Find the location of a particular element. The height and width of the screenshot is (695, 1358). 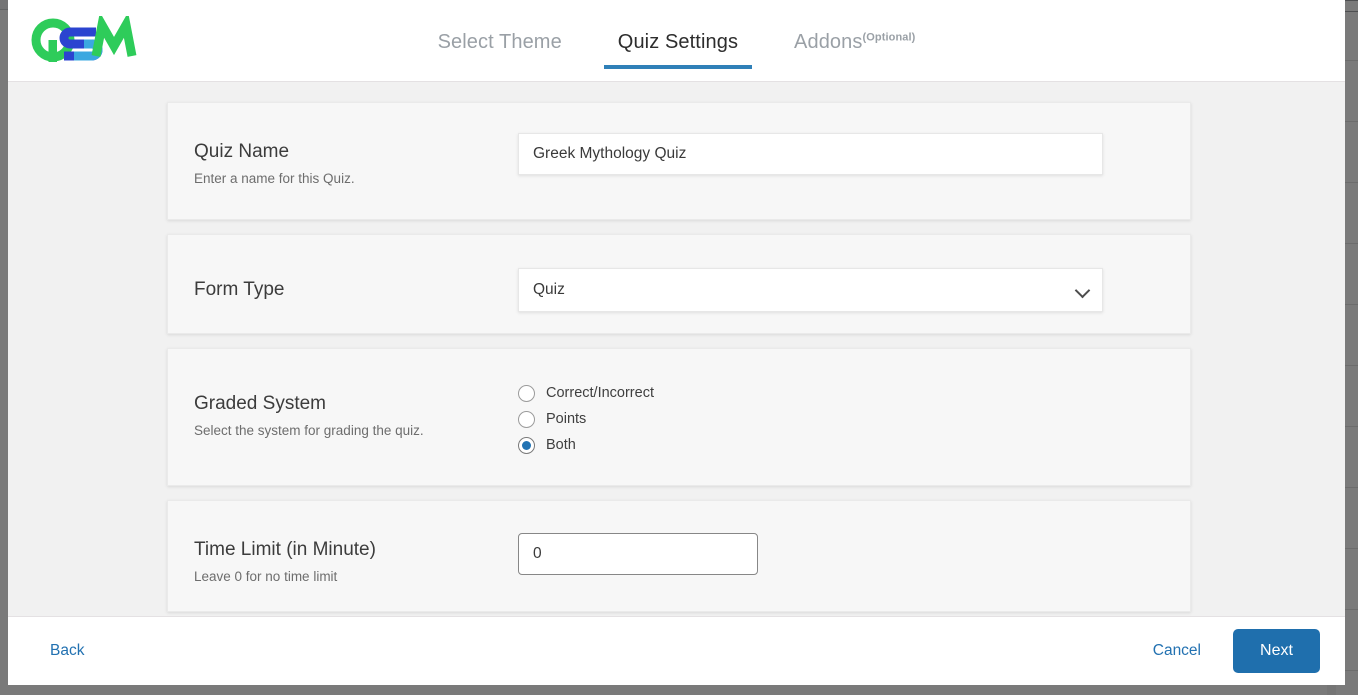

radio-both: Both is located at coordinates (841, 445).